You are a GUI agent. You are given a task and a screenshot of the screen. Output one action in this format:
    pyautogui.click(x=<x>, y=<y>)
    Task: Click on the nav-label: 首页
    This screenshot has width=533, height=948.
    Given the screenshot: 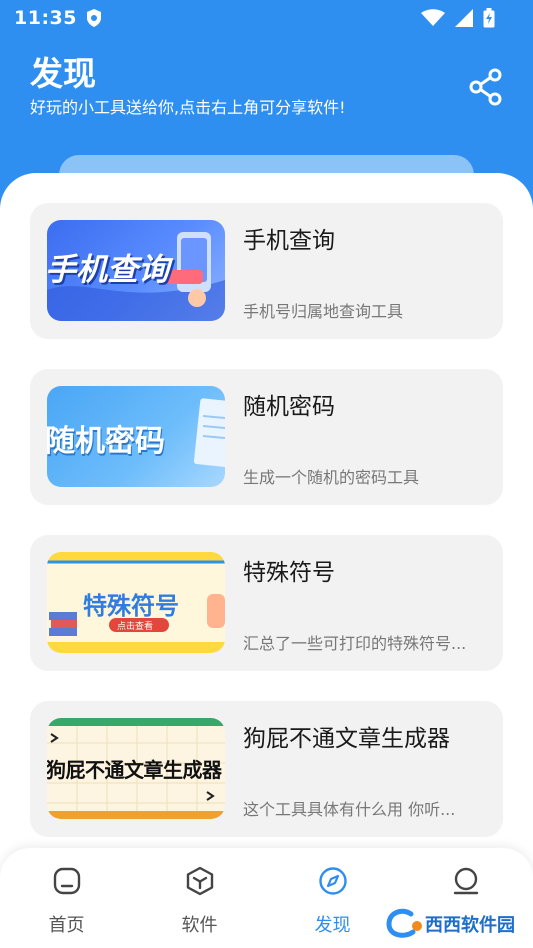 What is the action you would take?
    pyautogui.click(x=66, y=925)
    